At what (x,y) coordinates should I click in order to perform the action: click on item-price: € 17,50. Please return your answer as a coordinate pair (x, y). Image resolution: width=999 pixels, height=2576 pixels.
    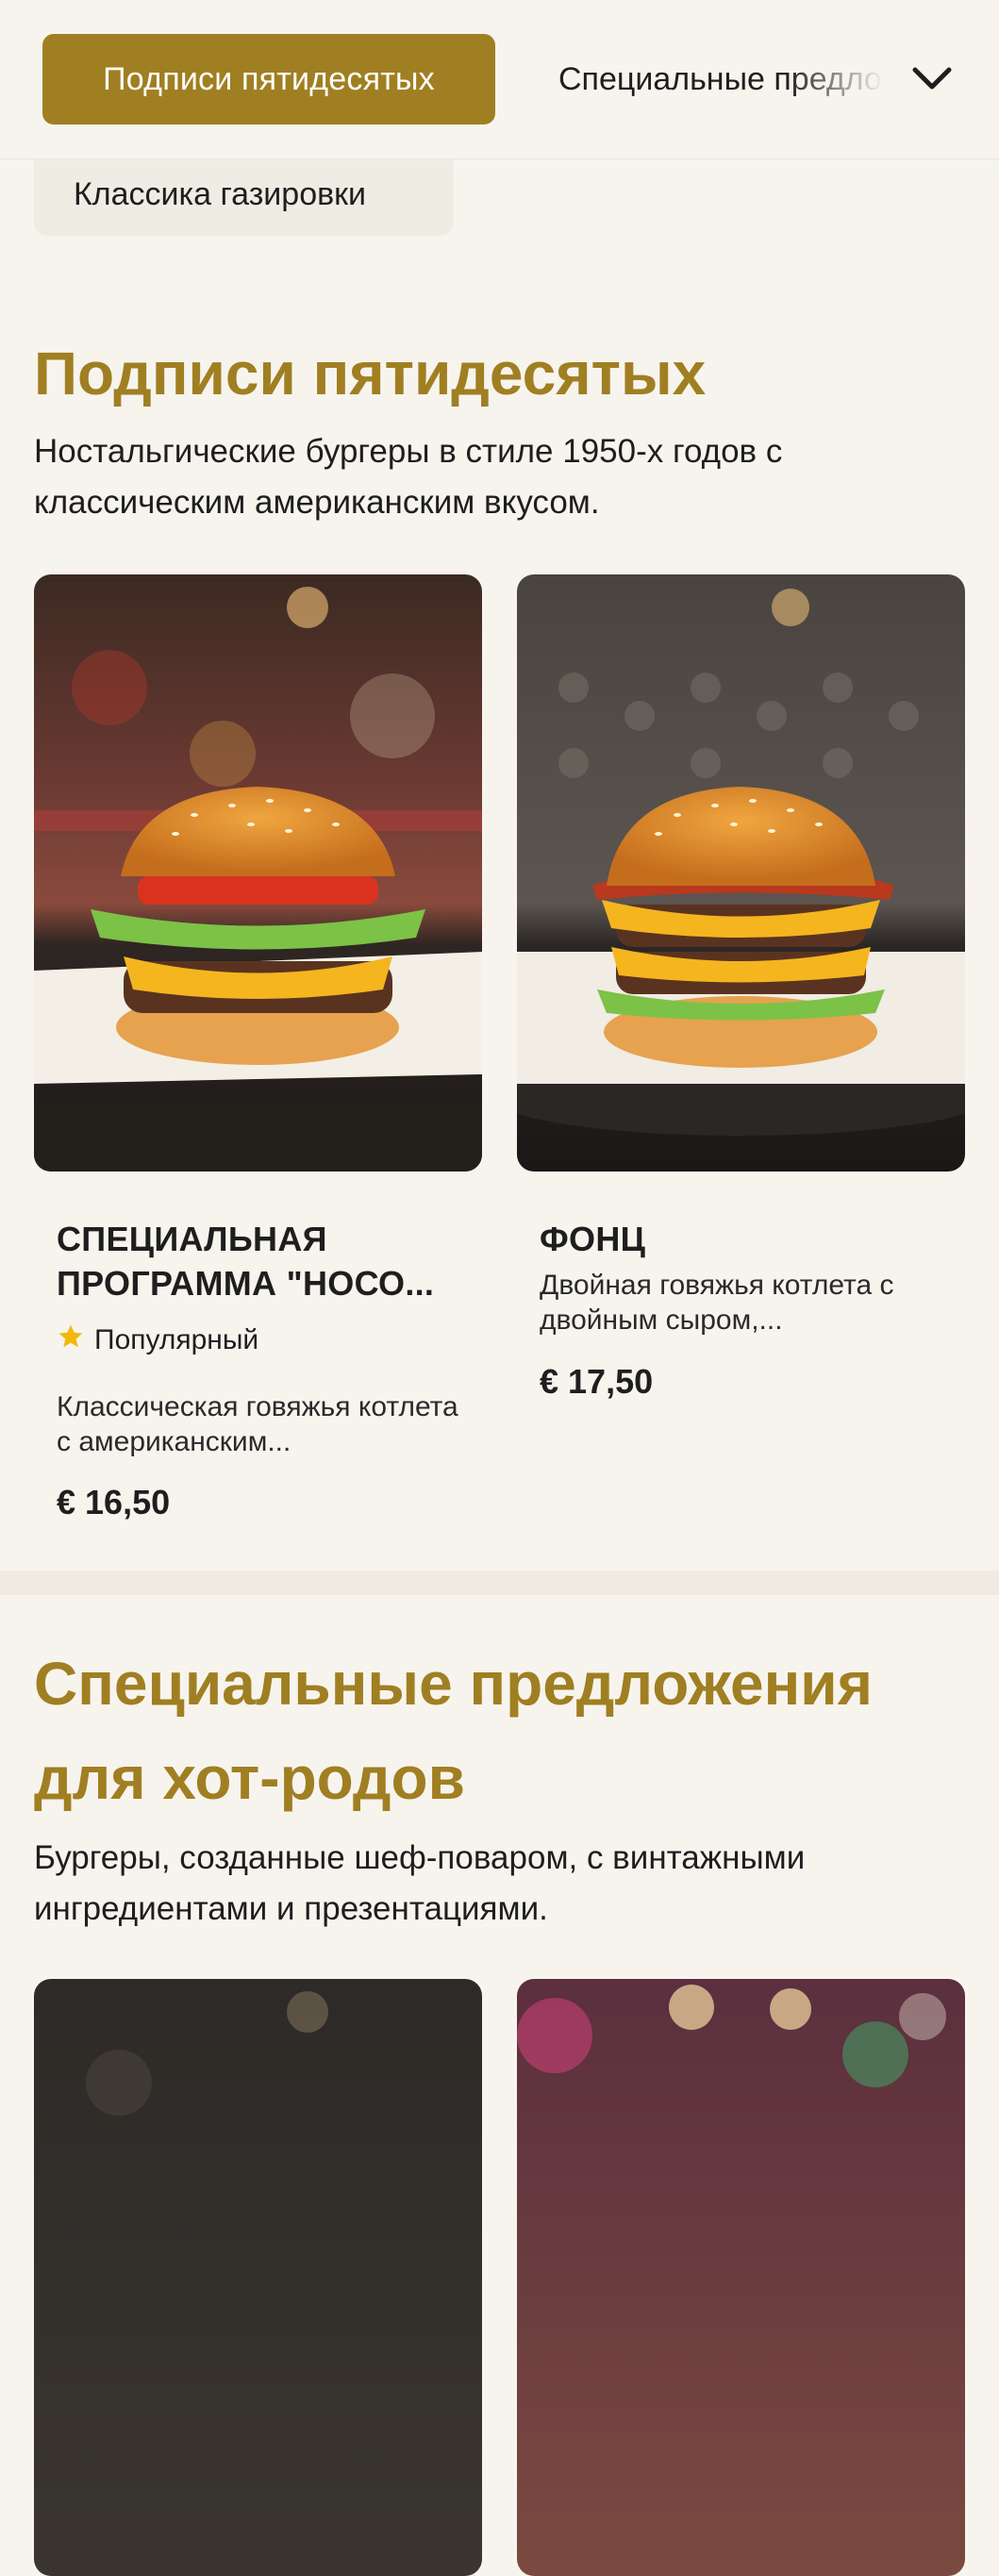
    Looking at the image, I should click on (597, 1382).